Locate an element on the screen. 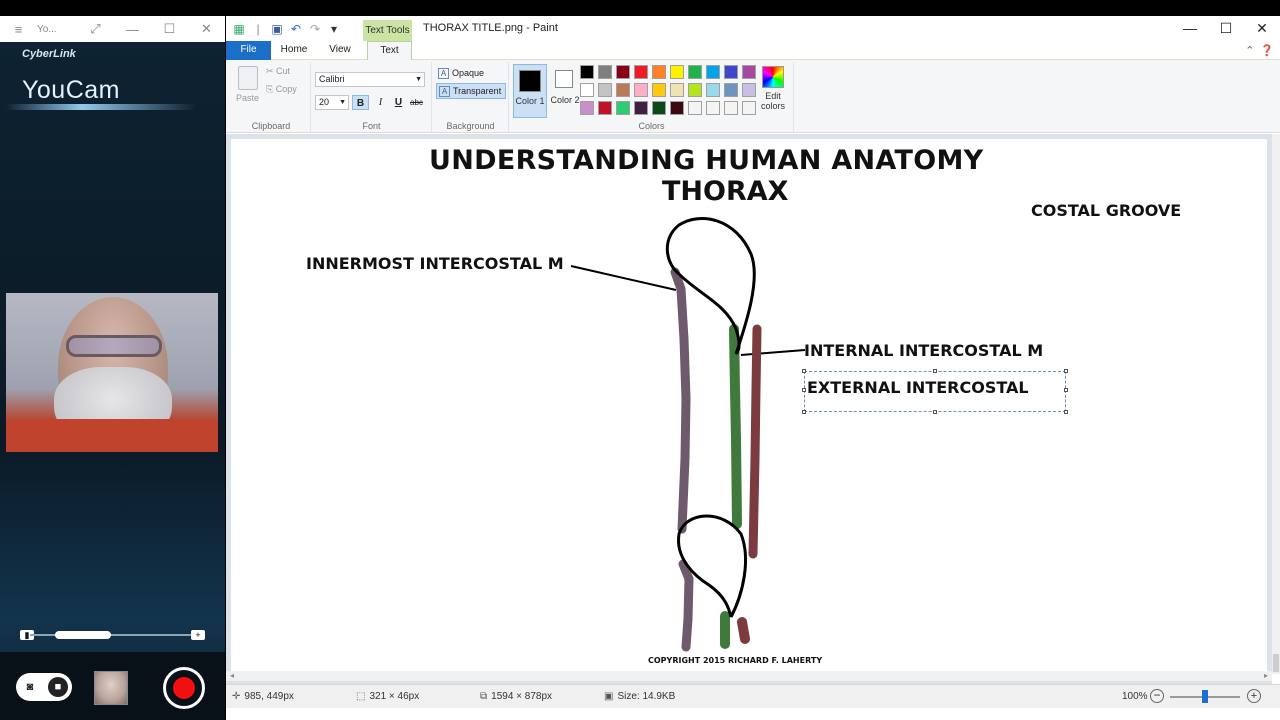 The image size is (1280, 720). text-selection-box is located at coordinates (935, 391).